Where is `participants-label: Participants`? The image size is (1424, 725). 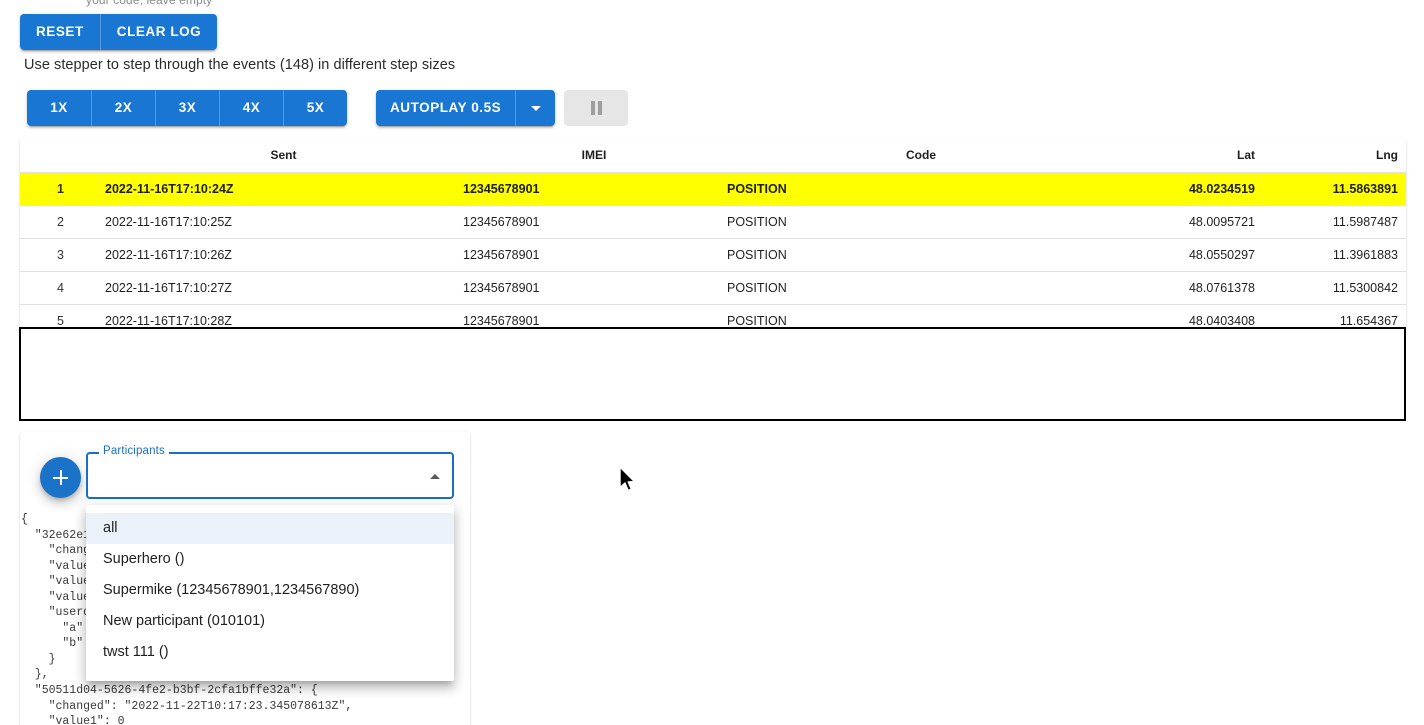 participants-label: Participants is located at coordinates (134, 451).